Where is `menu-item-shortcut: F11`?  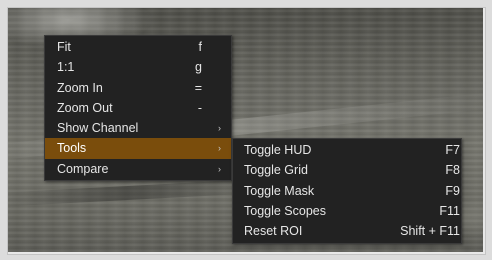 menu-item-shortcut: F11 is located at coordinates (449, 210).